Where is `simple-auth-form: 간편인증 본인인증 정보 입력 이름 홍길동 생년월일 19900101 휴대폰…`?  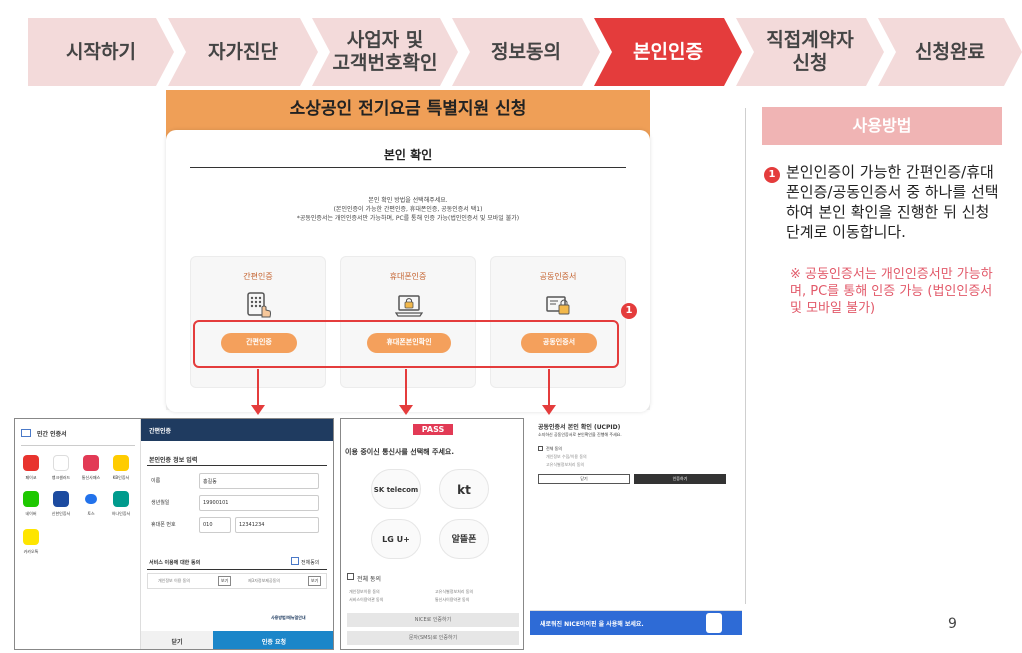 simple-auth-form: 간편인증 본인인증 정보 입력 이름 홍길동 생년월일 19900101 휴대폰… is located at coordinates (237, 534).